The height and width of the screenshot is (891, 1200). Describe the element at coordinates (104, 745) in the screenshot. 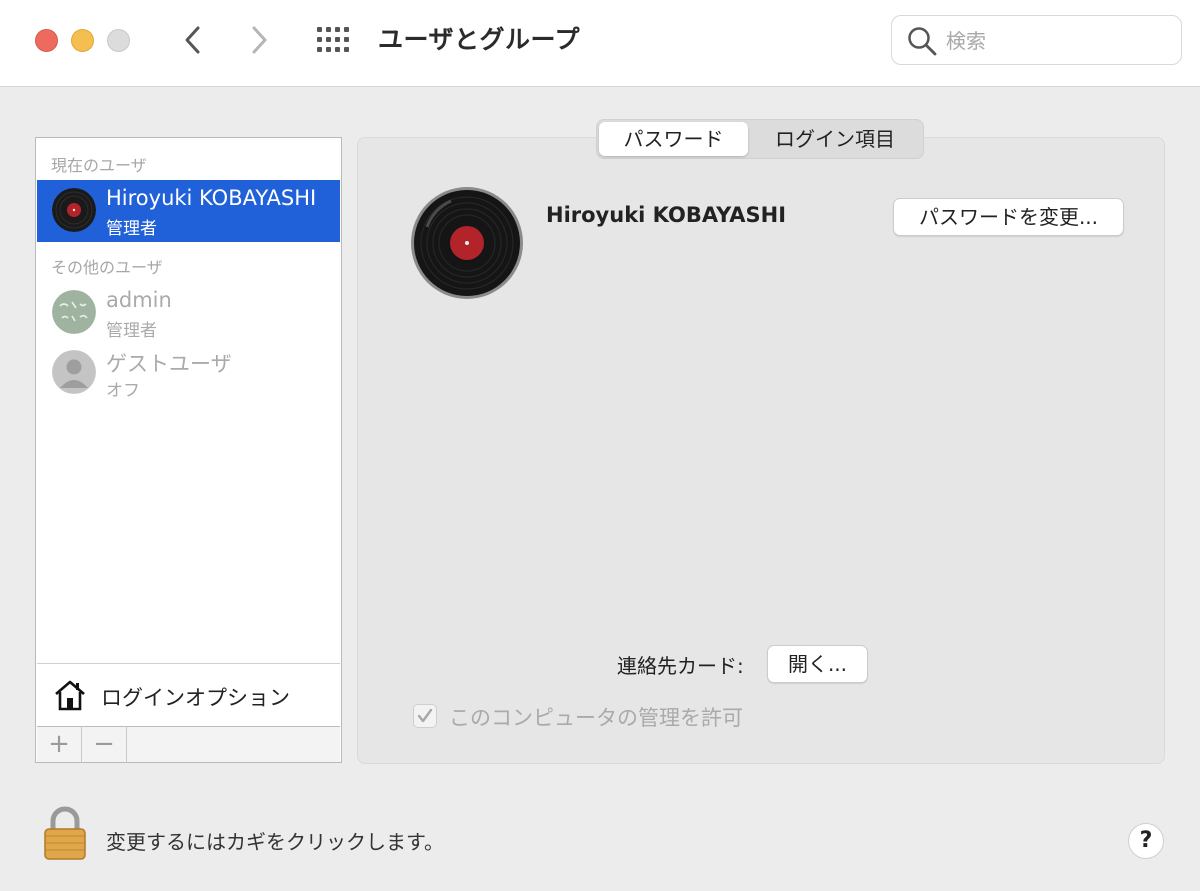

I see `remove-user-button: −` at that location.